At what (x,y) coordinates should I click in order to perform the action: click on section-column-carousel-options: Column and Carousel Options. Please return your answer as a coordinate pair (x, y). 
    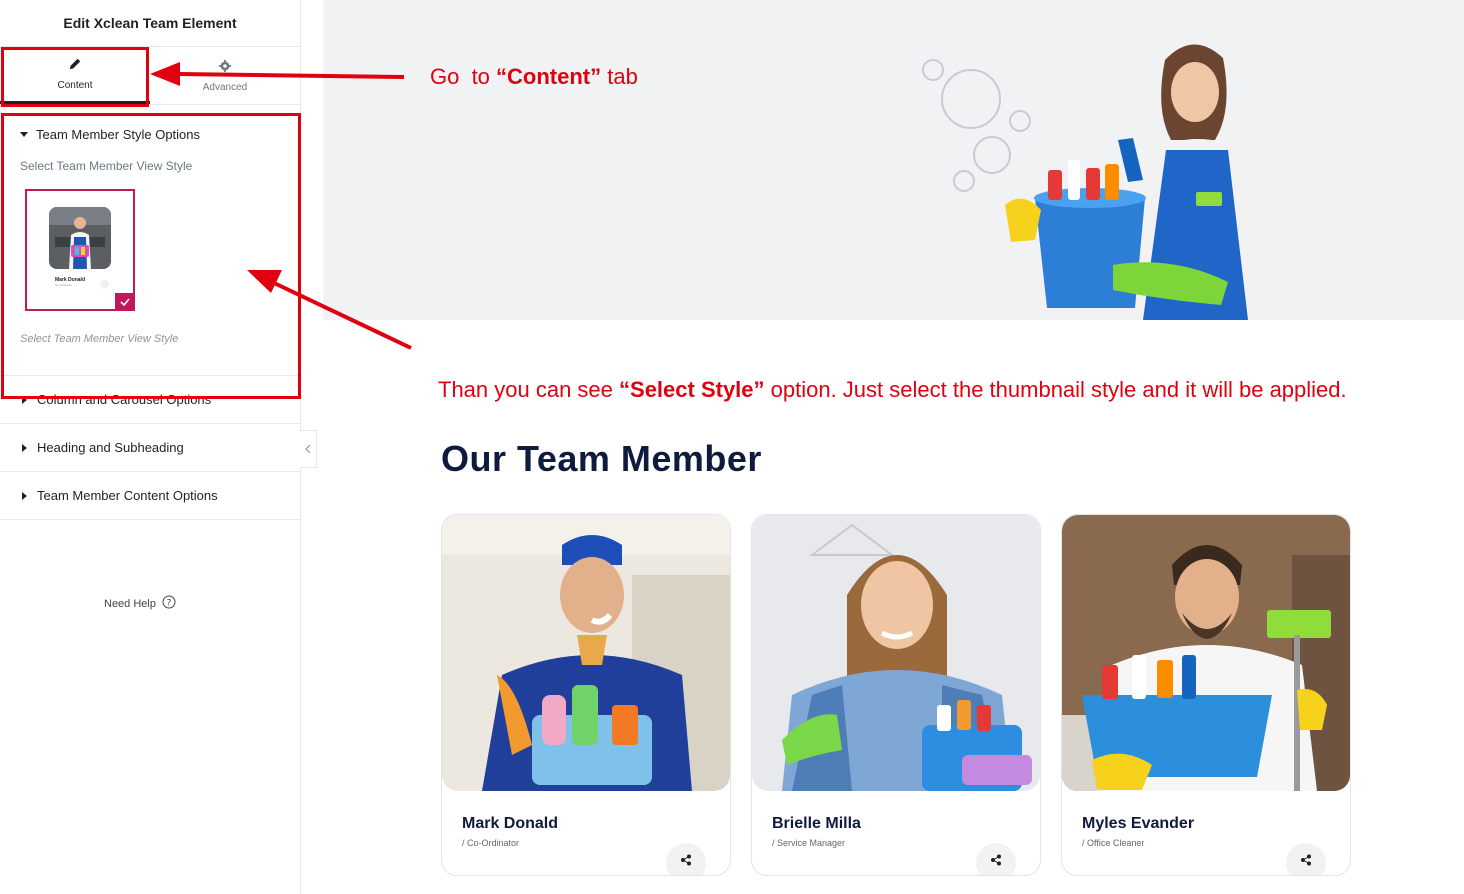
    Looking at the image, I should click on (150, 400).